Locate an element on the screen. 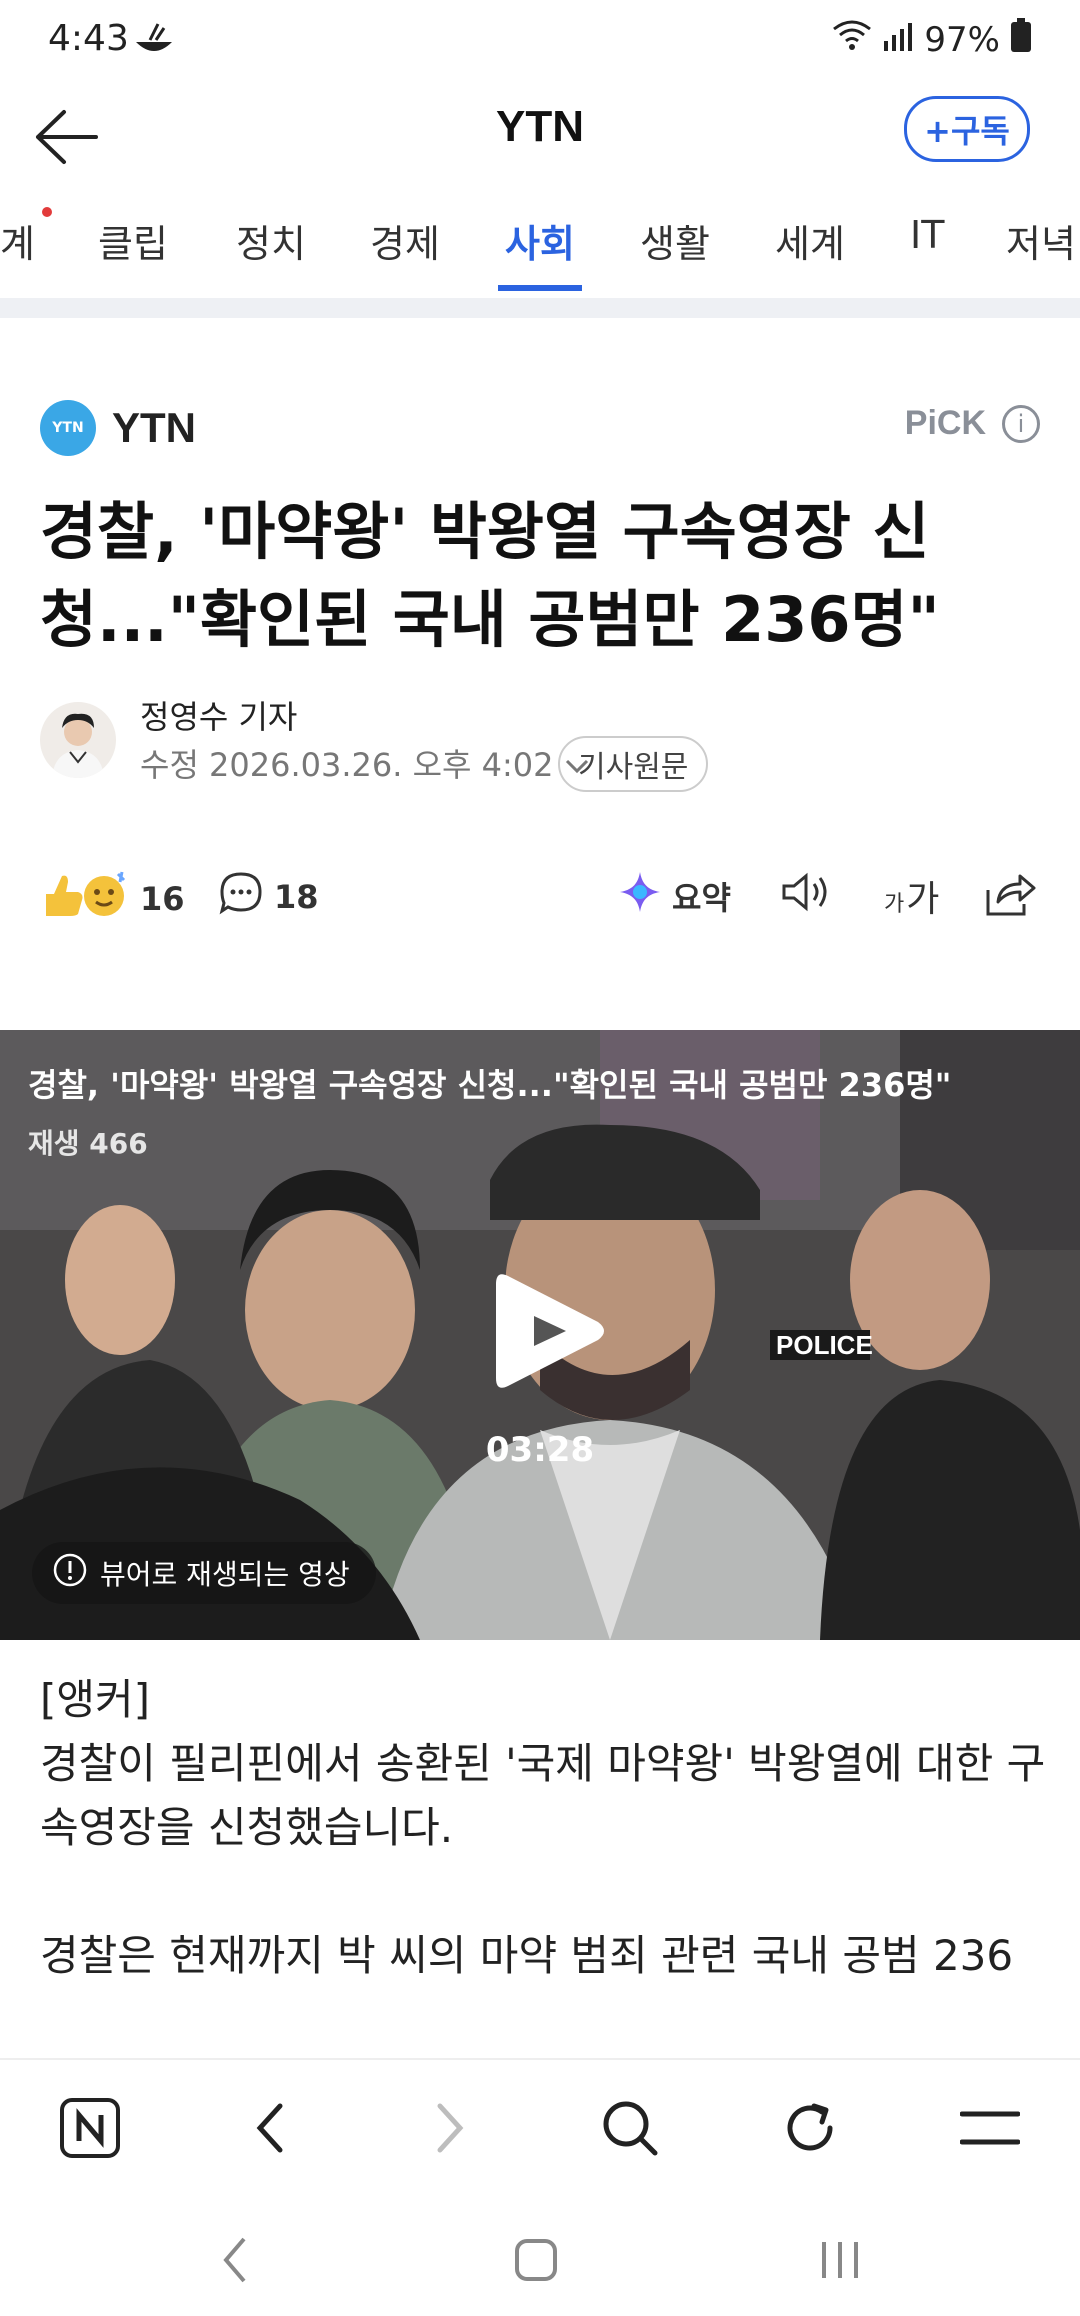  video-duration: 03:28 is located at coordinates (540, 1450).